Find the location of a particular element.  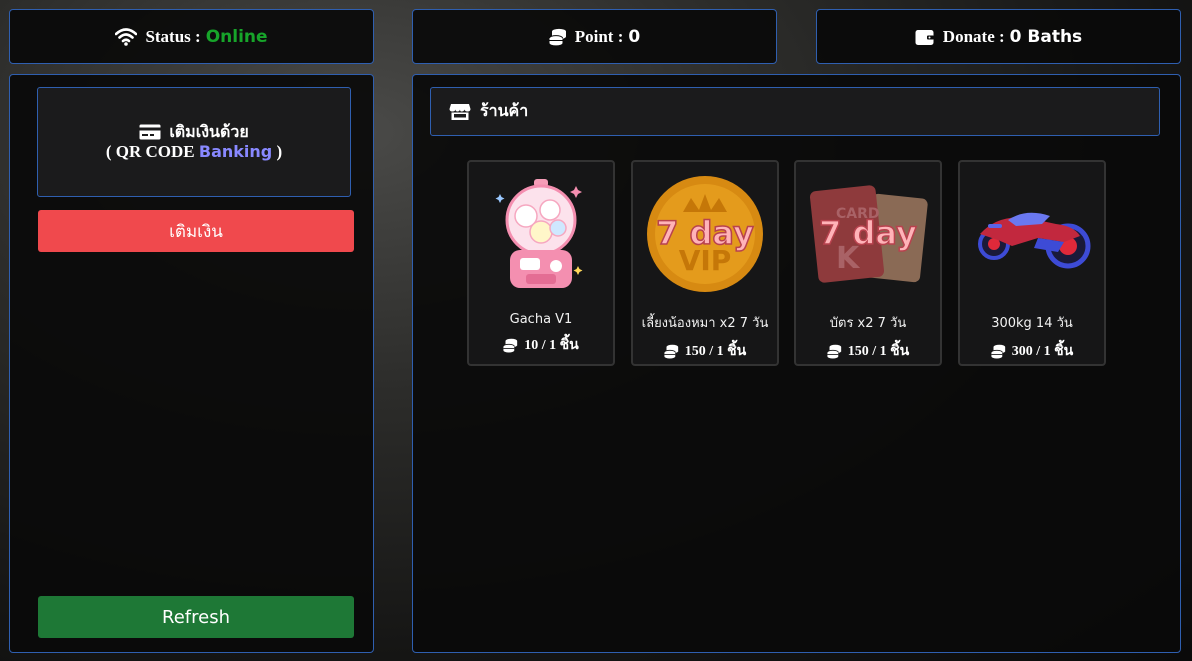

status-bar: Status : Online is located at coordinates (191, 36).